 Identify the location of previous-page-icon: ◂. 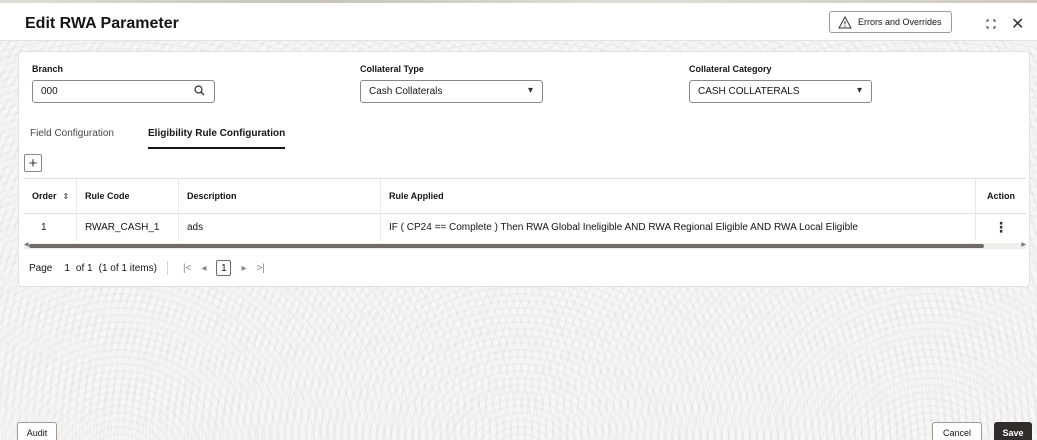
(203, 268).